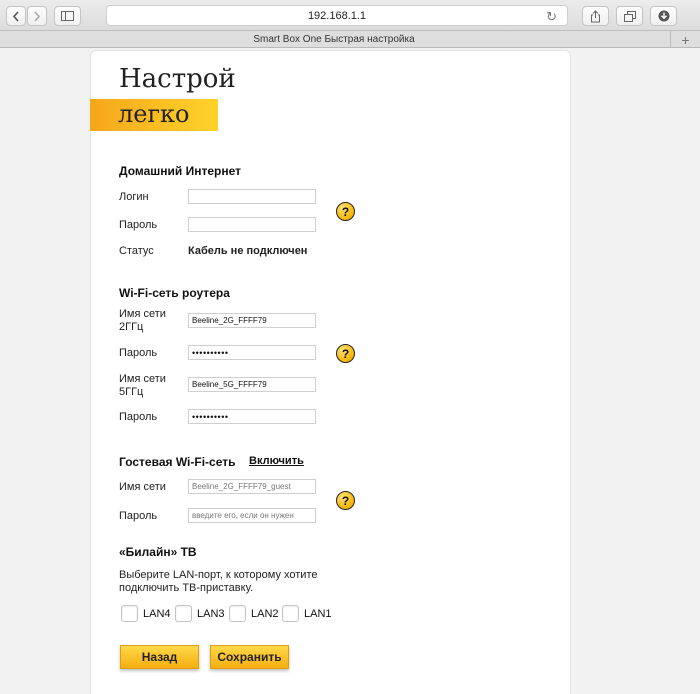  What do you see at coordinates (142, 314) in the screenshot?
I see `ssid-2g-label-line1: Имя сети` at bounding box center [142, 314].